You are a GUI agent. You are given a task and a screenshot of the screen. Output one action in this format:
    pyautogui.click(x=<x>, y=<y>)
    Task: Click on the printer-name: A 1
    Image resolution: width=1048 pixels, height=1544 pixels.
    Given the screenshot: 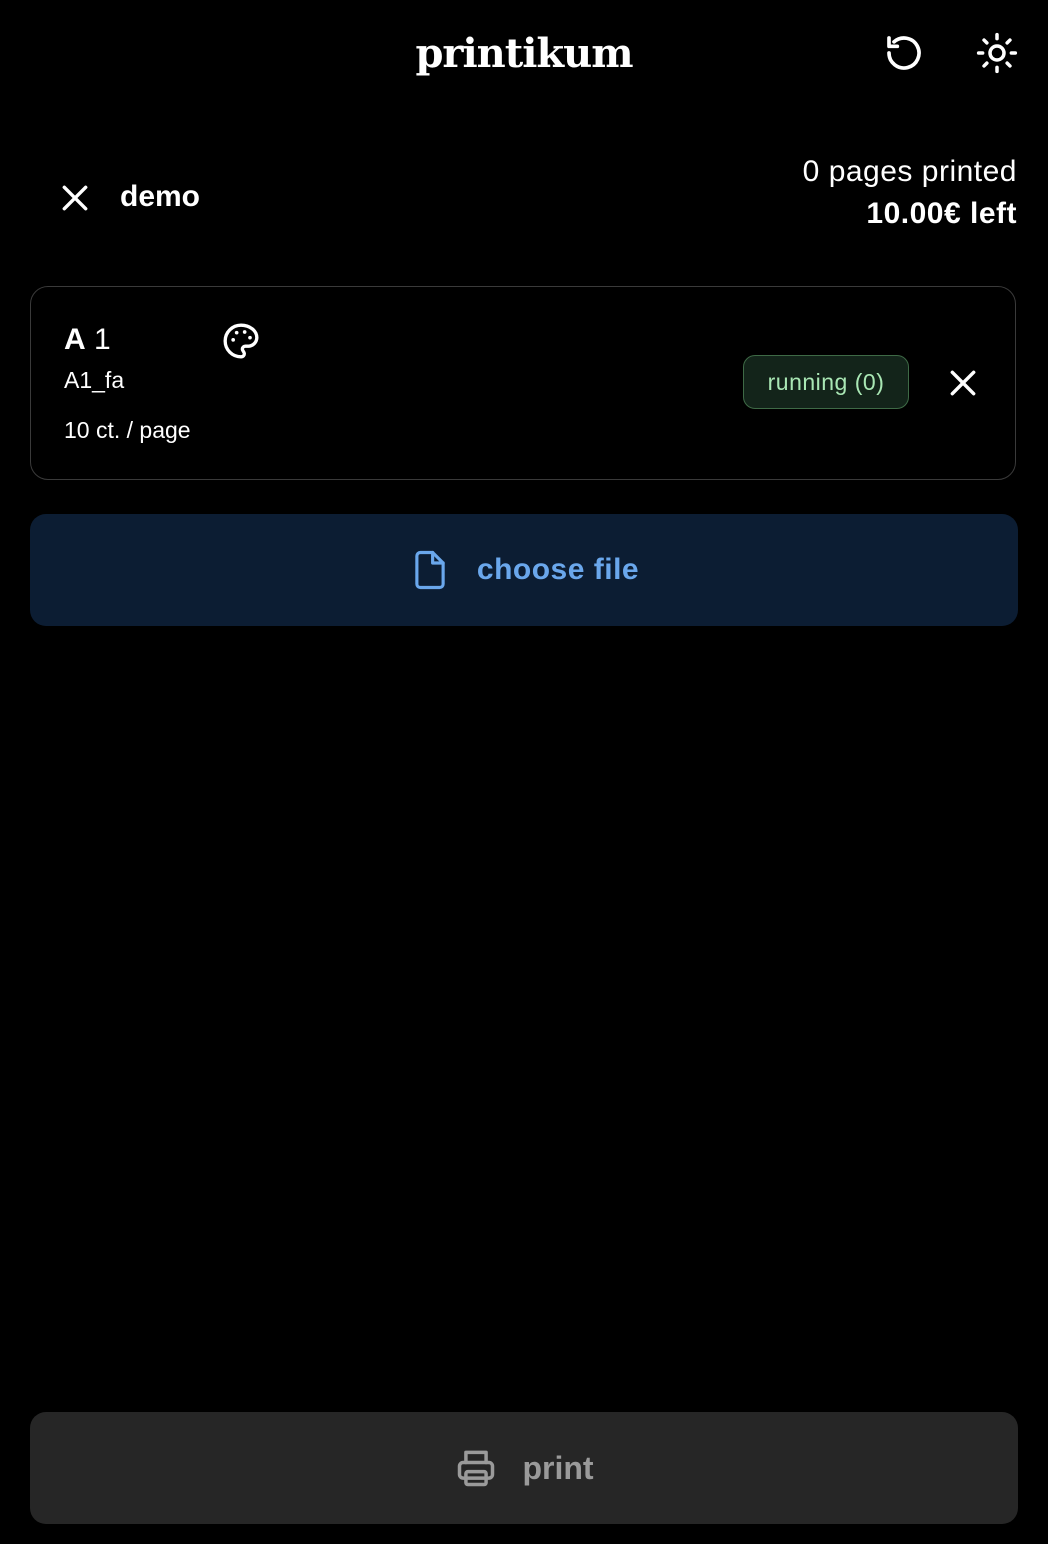 What is the action you would take?
    pyautogui.click(x=87, y=340)
    